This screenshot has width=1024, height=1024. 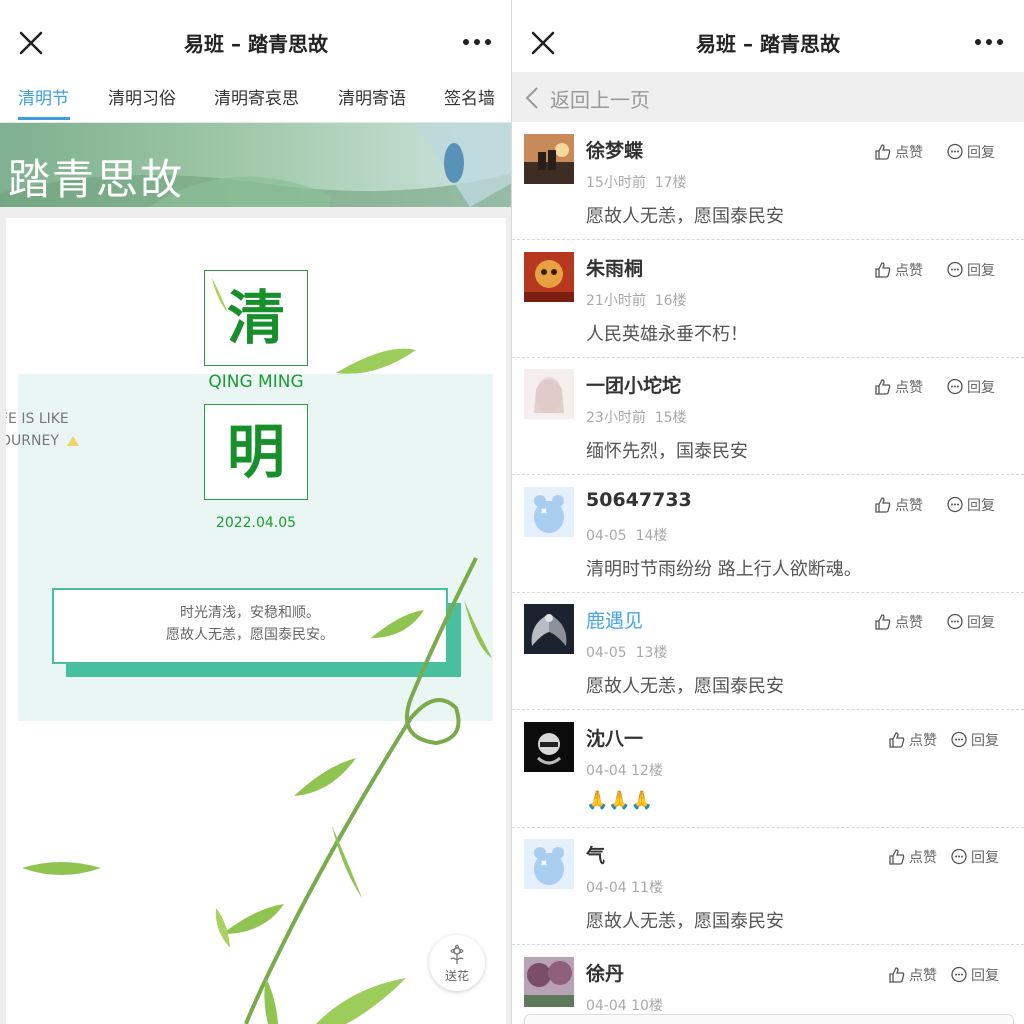 What do you see at coordinates (605, 972) in the screenshot?
I see `comment-username: 徐丹` at bounding box center [605, 972].